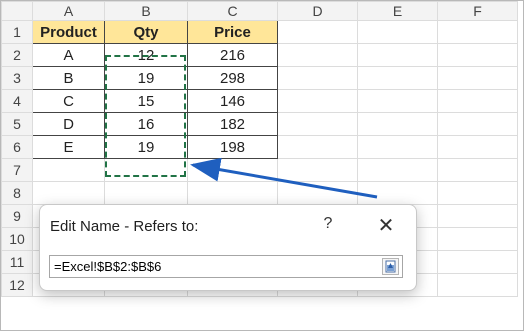 This screenshot has width=524, height=331. I want to click on cell-b2: 12, so click(146, 55).